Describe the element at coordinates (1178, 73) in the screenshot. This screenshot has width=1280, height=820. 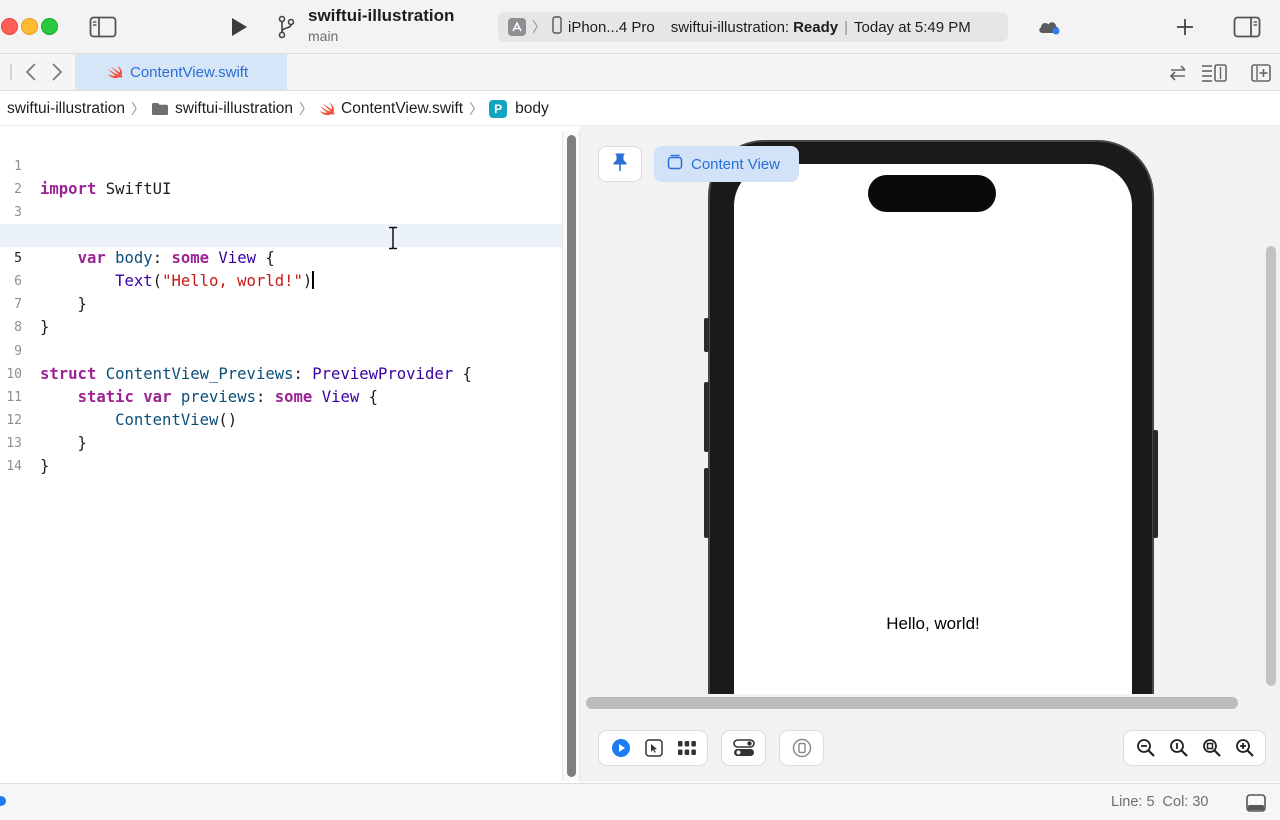
I see `swap-arrows-icon` at that location.